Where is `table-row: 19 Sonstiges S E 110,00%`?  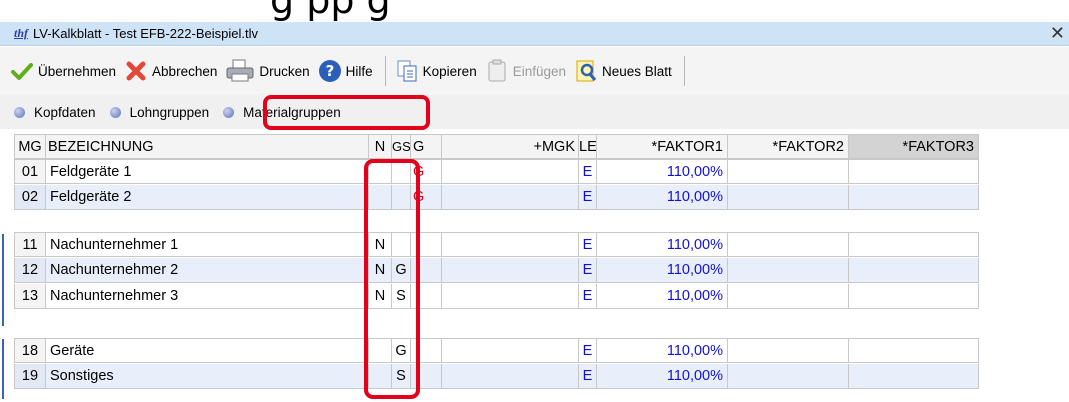 table-row: 19 Sonstiges S E 110,00% is located at coordinates (496, 376).